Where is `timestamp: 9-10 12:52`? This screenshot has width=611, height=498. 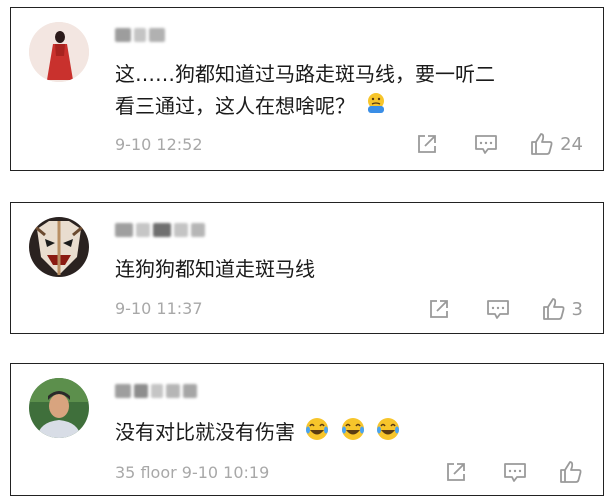
timestamp: 9-10 12:52 is located at coordinates (159, 144).